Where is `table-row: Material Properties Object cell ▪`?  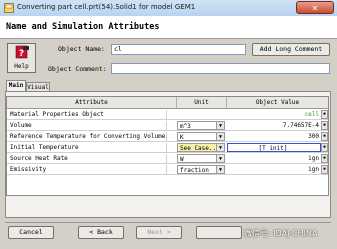
table-row: Material Properties Object cell ▪ is located at coordinates (167, 115).